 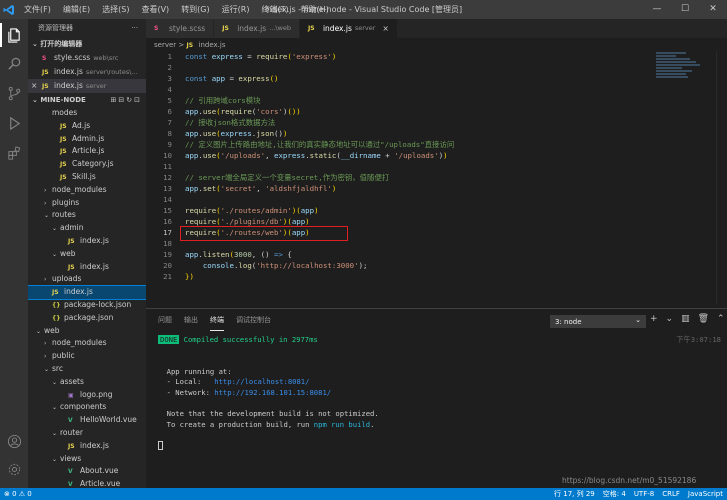 What do you see at coordinates (657, 9) in the screenshot?
I see `minimize-button: —` at bounding box center [657, 9].